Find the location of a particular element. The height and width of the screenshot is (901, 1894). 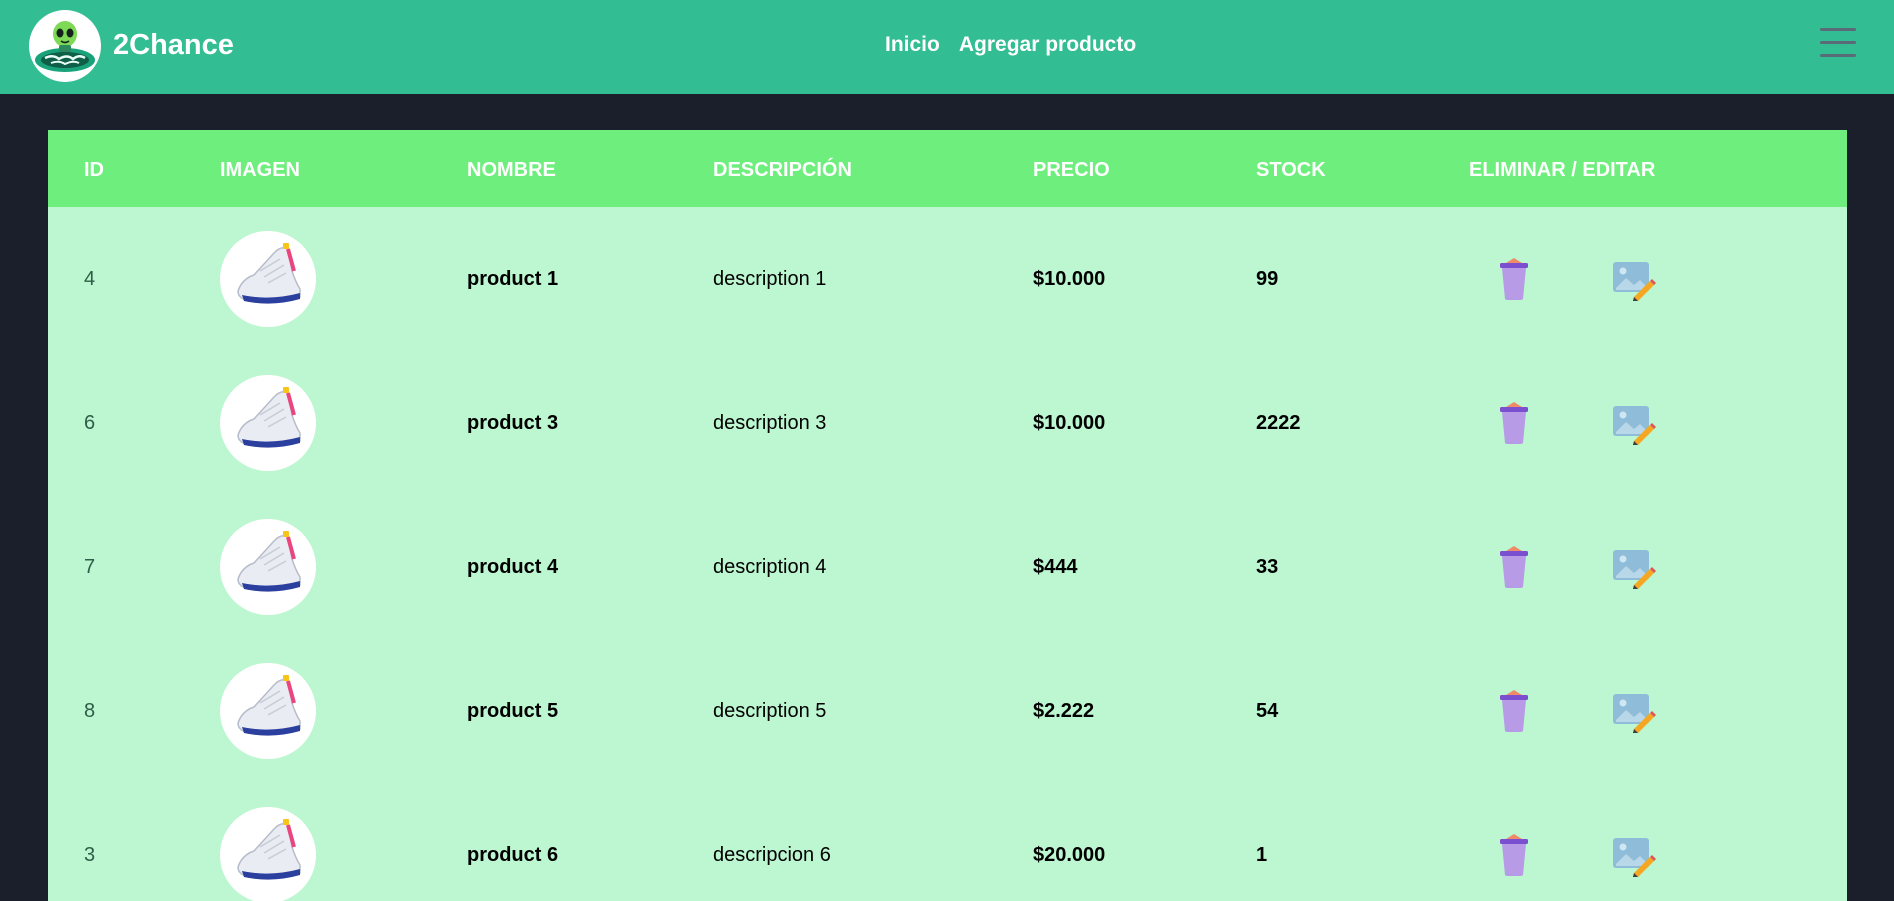

row-name: product 5 is located at coordinates (513, 711).